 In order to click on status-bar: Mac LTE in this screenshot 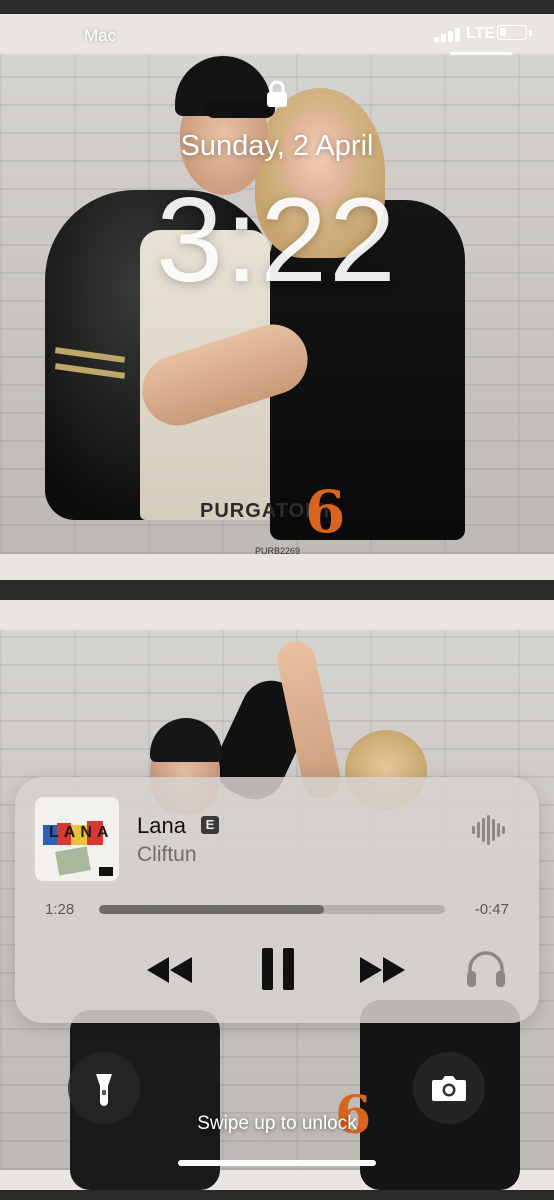, I will do `click(277, 30)`.